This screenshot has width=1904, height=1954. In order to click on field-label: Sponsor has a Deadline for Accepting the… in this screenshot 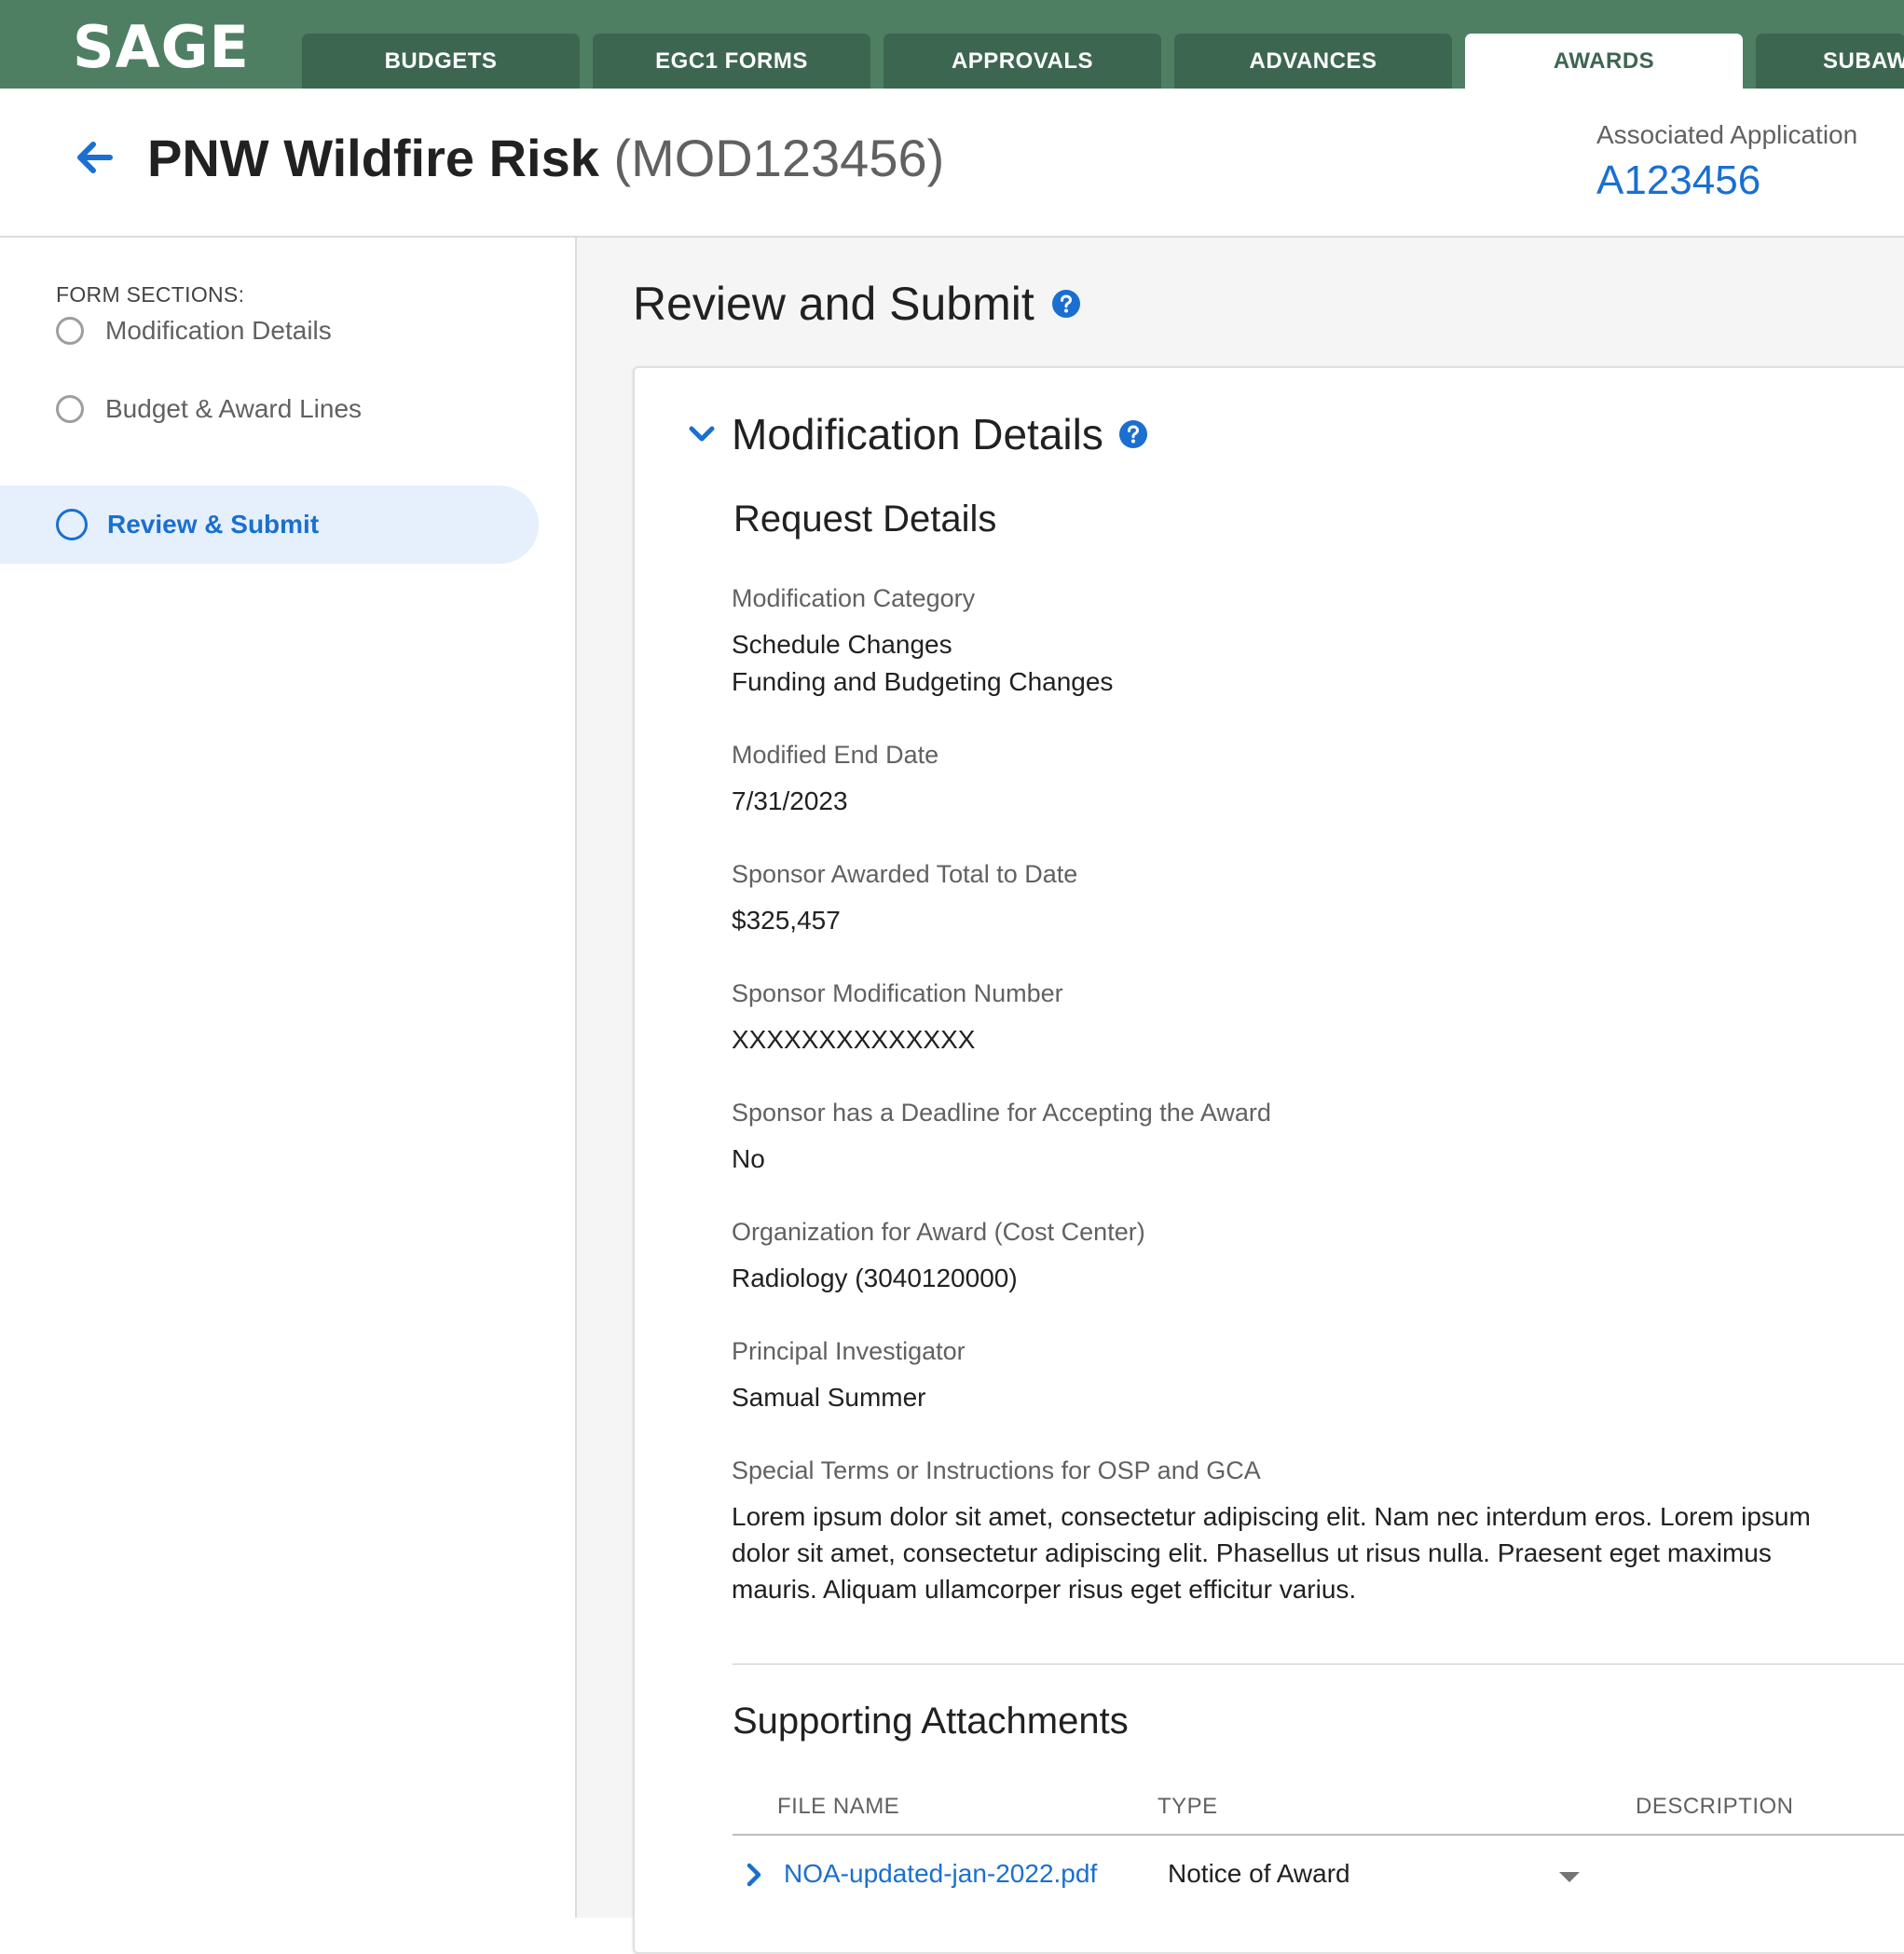, I will do `click(1001, 1113)`.